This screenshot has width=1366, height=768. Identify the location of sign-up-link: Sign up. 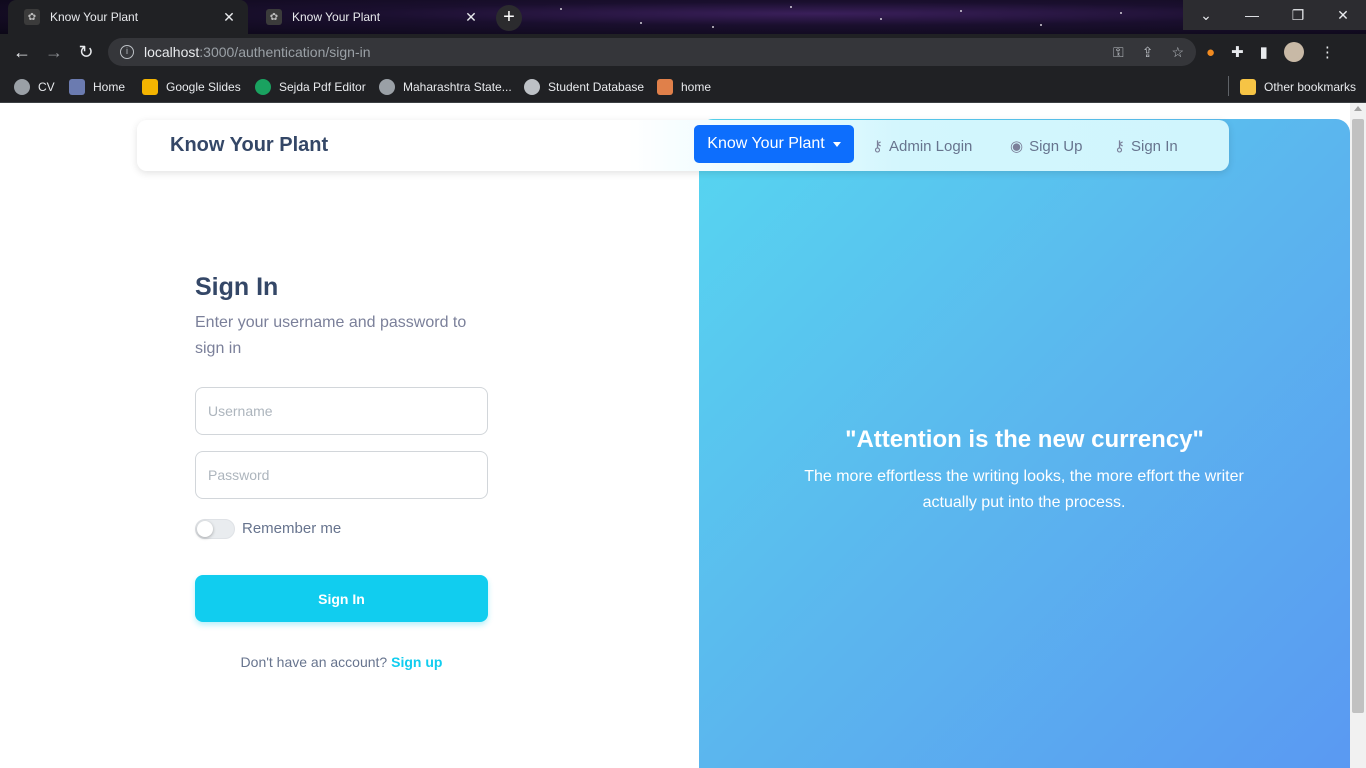
(416, 662).